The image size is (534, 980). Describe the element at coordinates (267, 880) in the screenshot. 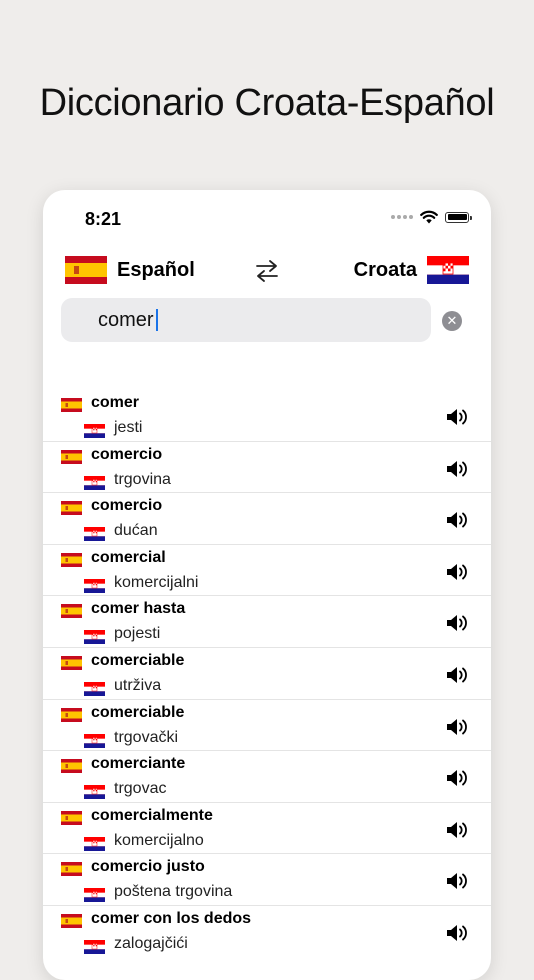

I see `result-row: comercio justo poštena trgovina` at that location.